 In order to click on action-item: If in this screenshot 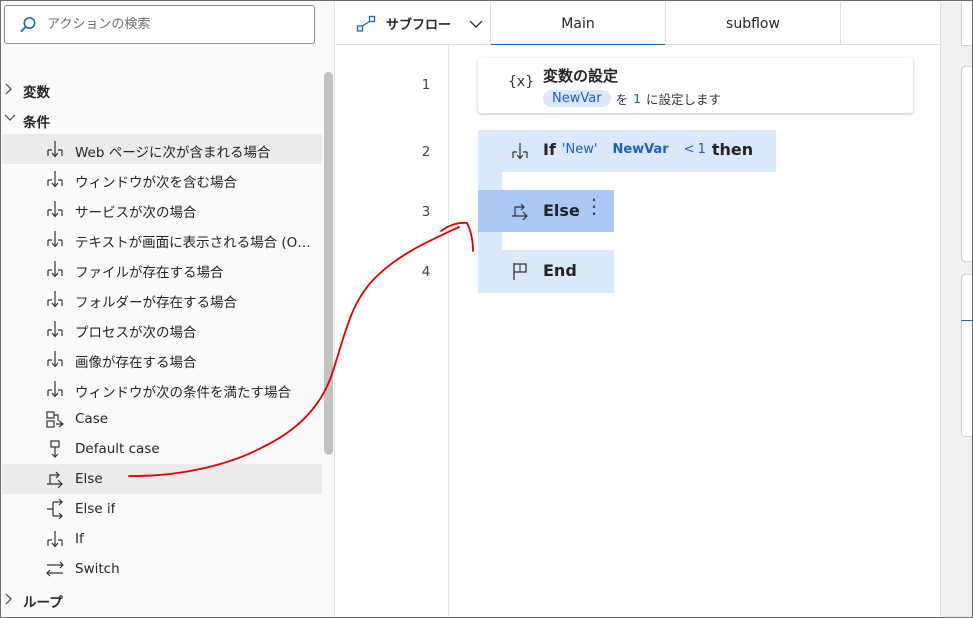, I will do `click(162, 539)`.